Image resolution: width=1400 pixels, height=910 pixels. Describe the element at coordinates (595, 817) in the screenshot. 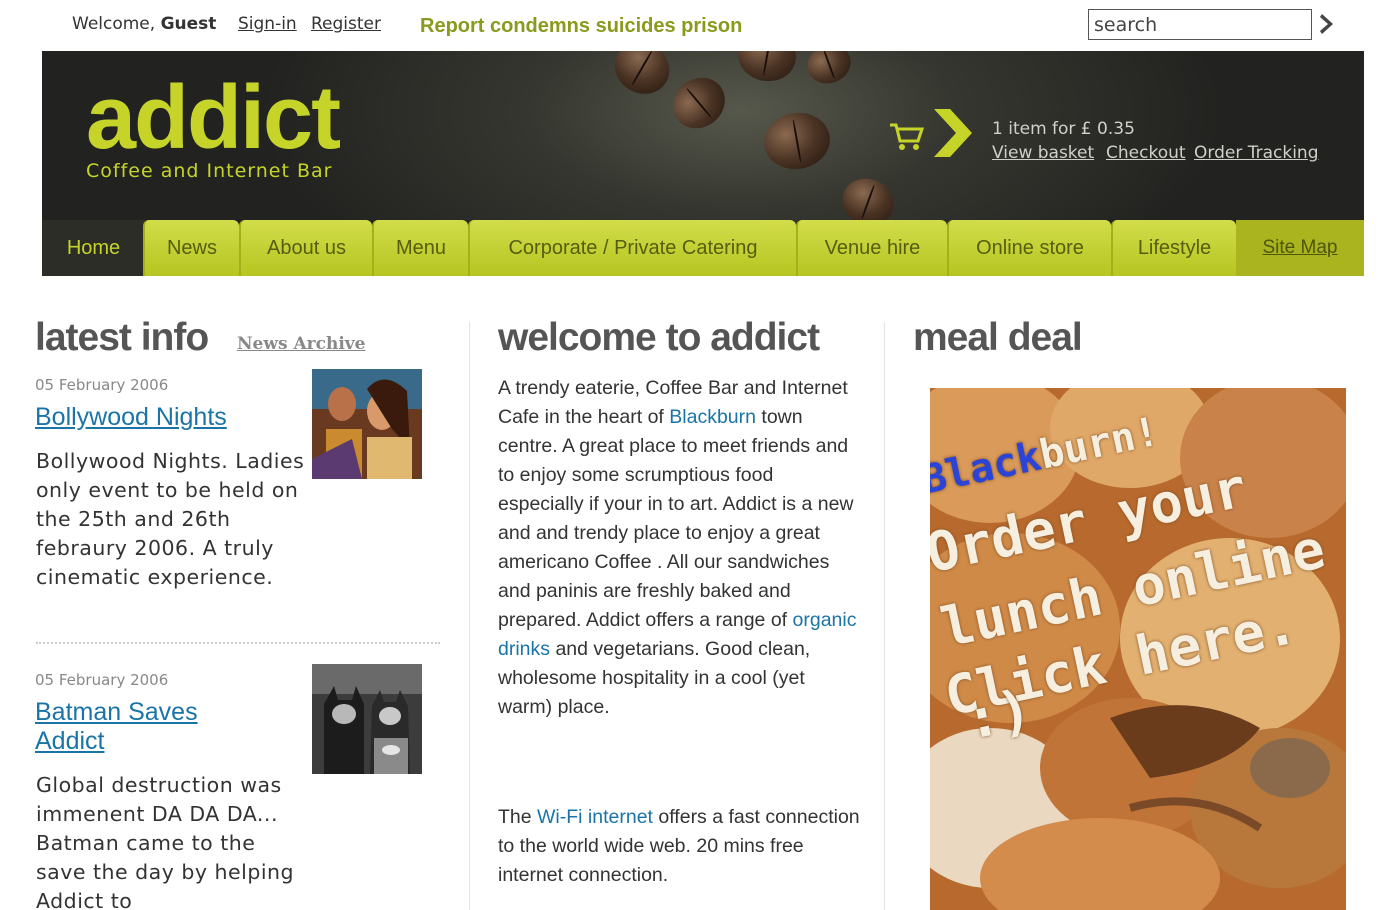

I see `wifi-internet-link: Wi-Fi internet` at that location.